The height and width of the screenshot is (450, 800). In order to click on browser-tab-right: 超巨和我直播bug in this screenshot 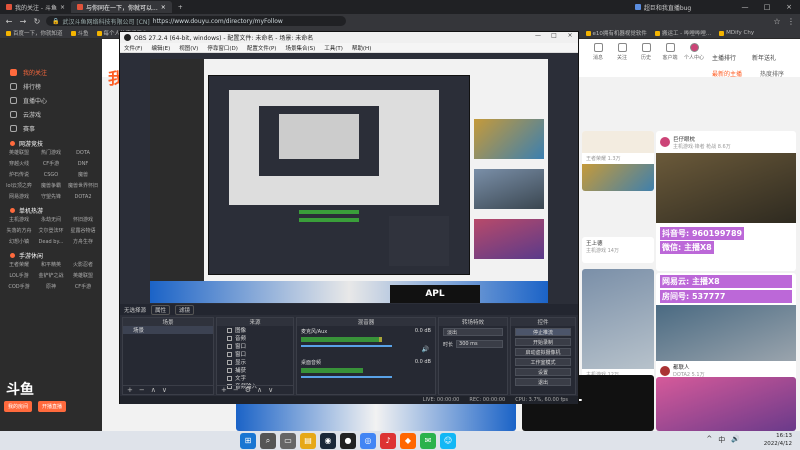, I will do `click(663, 7)`.